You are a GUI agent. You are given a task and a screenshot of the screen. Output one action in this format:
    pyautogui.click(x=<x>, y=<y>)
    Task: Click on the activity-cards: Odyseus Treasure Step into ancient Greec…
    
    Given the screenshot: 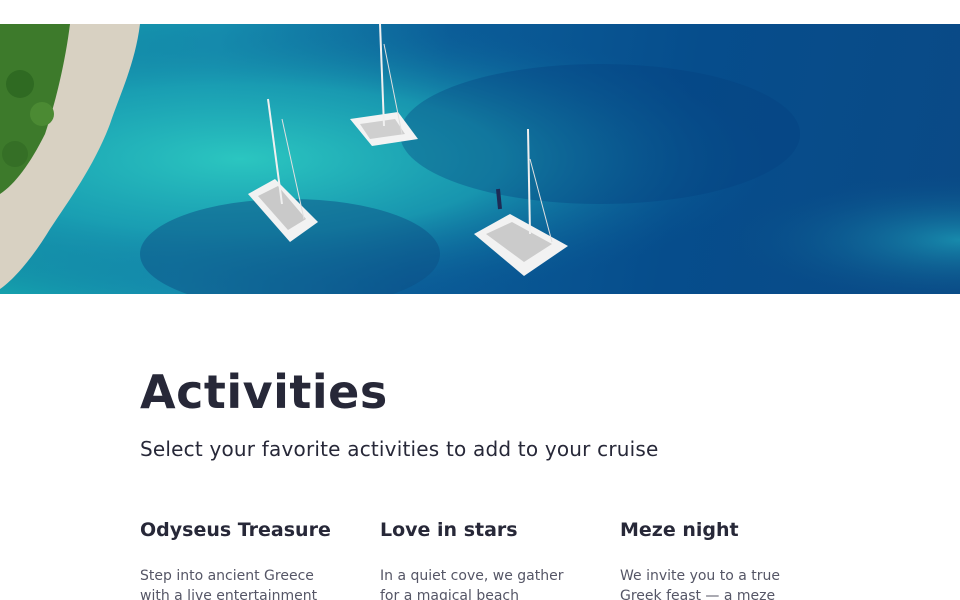 What is the action you would take?
    pyautogui.click(x=500, y=555)
    